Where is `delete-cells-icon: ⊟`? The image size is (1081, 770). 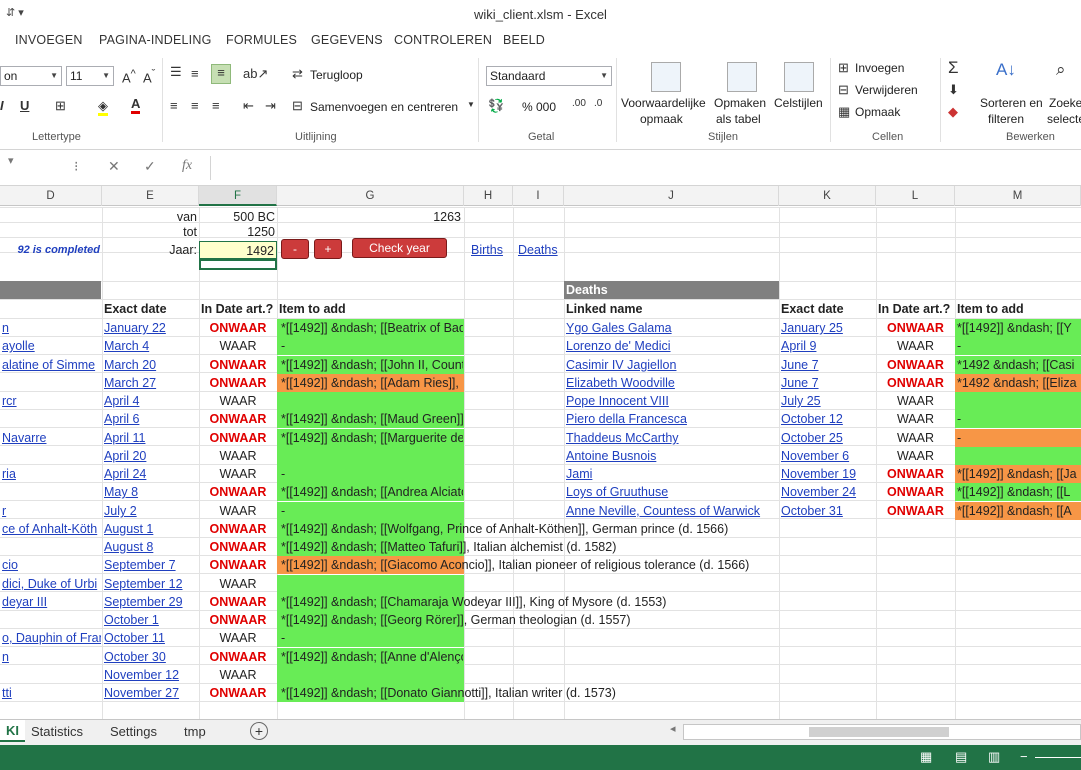
delete-cells-icon: ⊟ is located at coordinates (843, 90).